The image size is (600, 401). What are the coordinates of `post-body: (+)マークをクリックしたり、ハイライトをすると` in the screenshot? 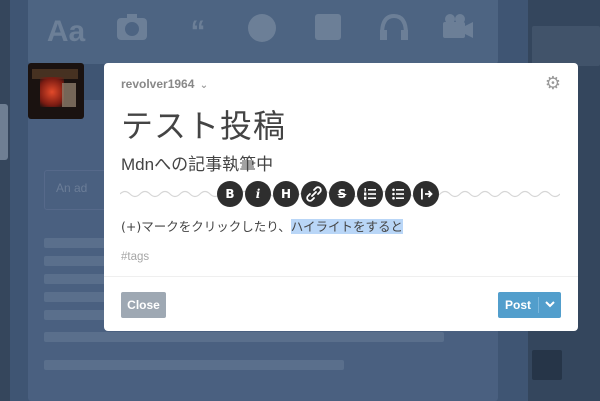 It's located at (262, 225).